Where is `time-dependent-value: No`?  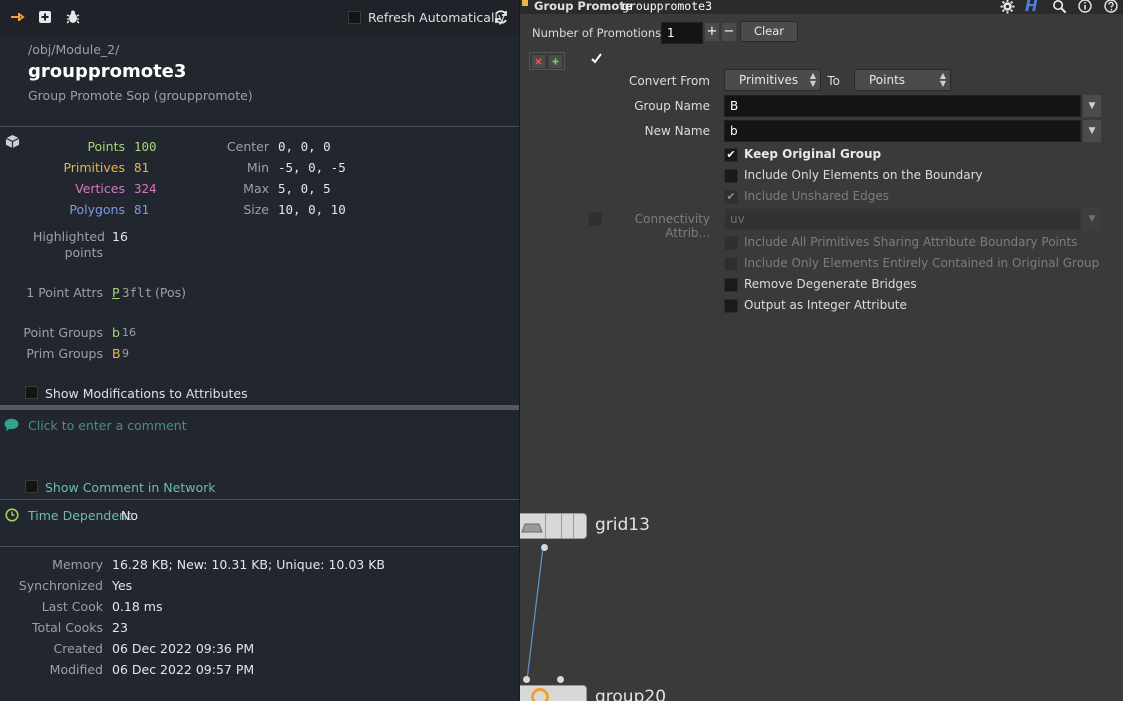
time-dependent-value: No is located at coordinates (129, 515).